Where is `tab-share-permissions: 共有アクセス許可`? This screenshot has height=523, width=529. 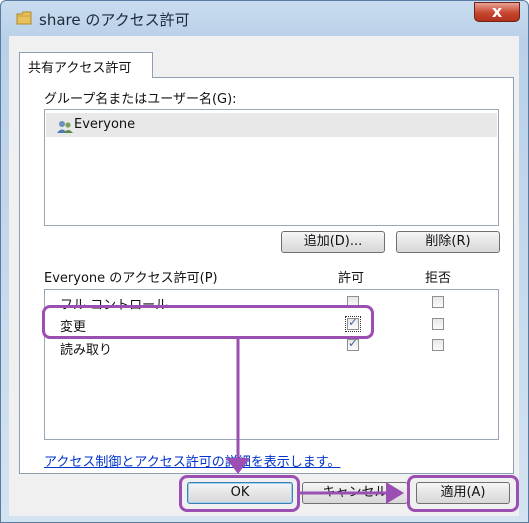 tab-share-permissions: 共有アクセス許可 is located at coordinates (86, 65).